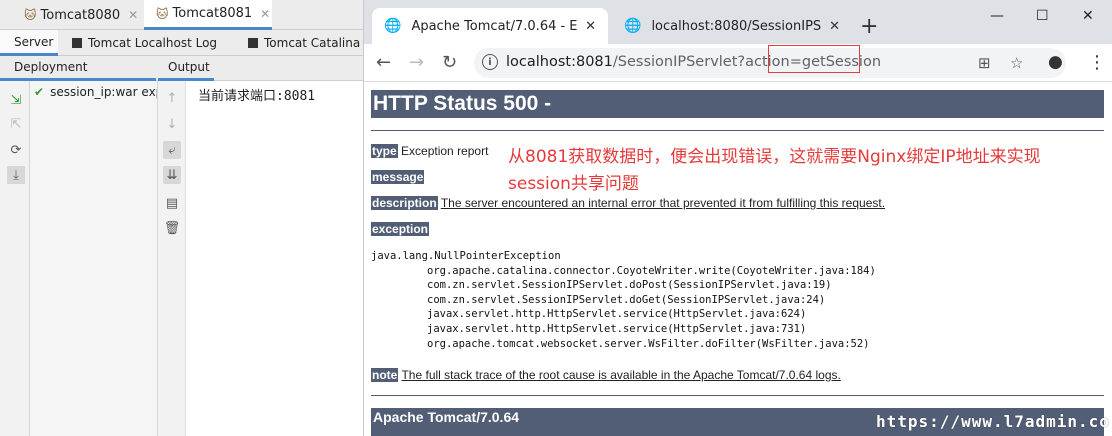 The height and width of the screenshot is (436, 1112). What do you see at coordinates (94, 258) in the screenshot?
I see `deployment-list: ✔ session_ip:war exp` at bounding box center [94, 258].